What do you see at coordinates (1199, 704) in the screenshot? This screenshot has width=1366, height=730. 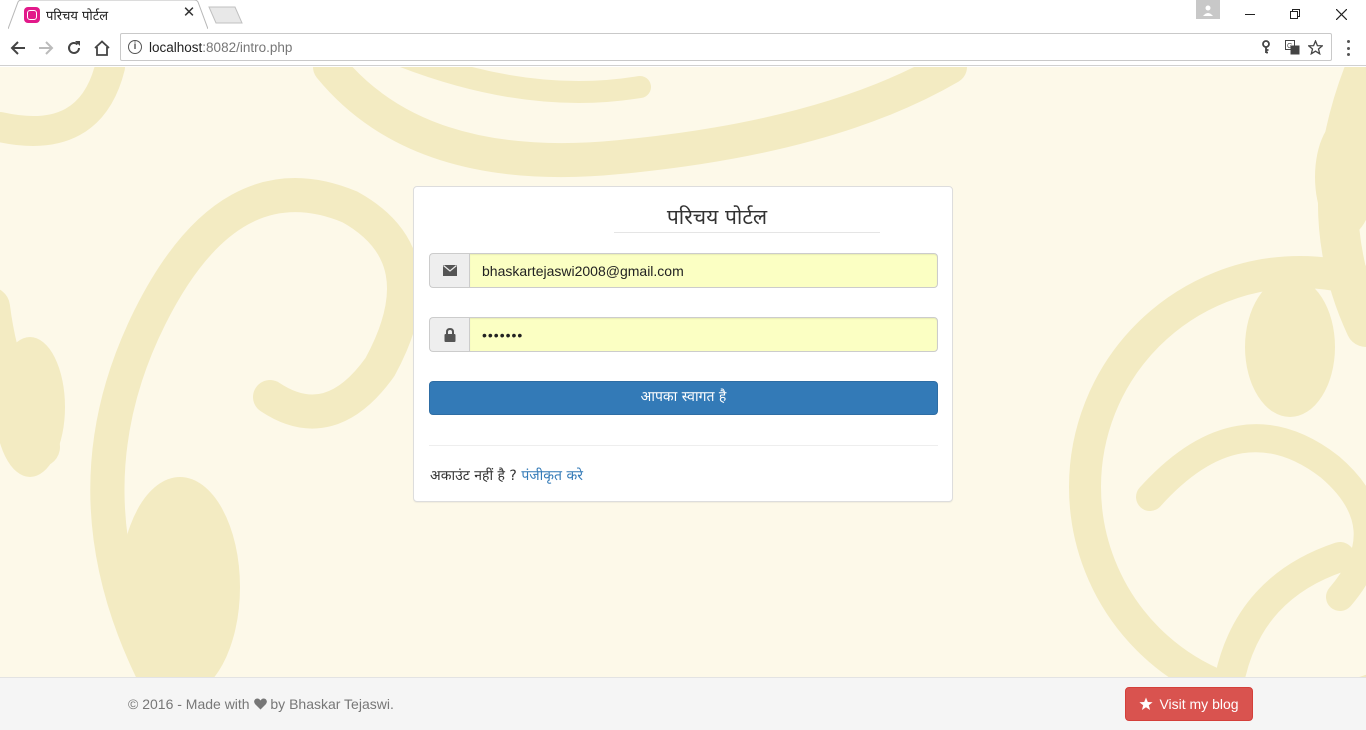 I see `visit-blog-label: Visit my blog` at bounding box center [1199, 704].